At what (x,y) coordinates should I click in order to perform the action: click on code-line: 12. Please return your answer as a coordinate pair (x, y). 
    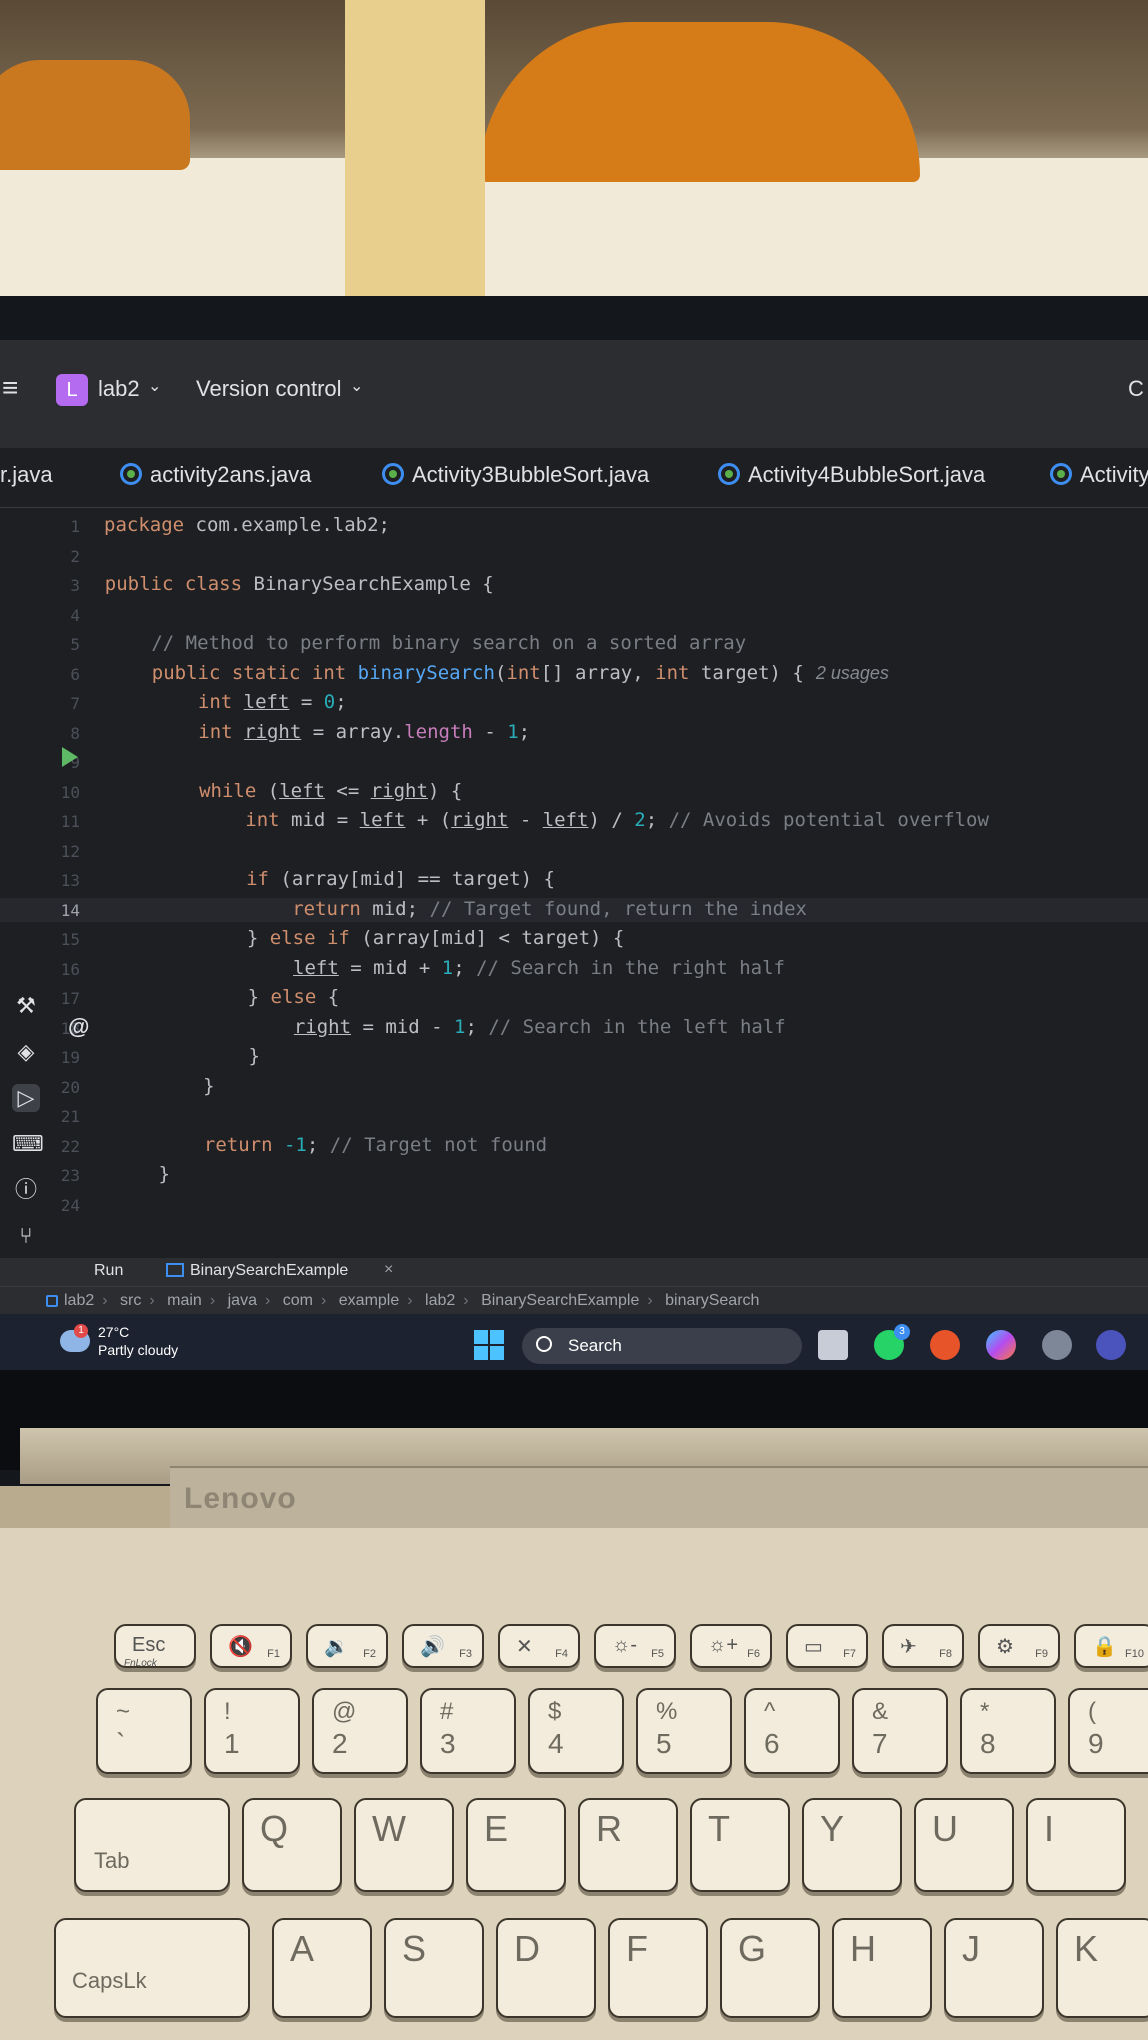
    Looking at the image, I should click on (574, 851).